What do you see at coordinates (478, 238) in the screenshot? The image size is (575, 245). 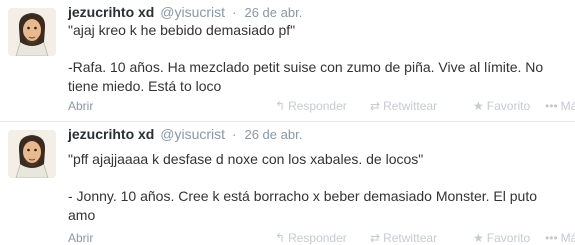 I see `star-icon: ★` at bounding box center [478, 238].